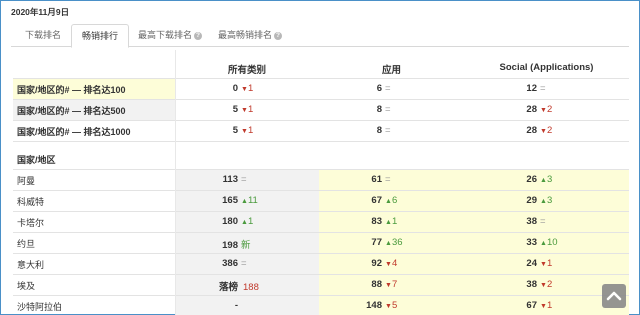 This screenshot has width=640, height=315. I want to click on country-name: 科威特, so click(30, 201).